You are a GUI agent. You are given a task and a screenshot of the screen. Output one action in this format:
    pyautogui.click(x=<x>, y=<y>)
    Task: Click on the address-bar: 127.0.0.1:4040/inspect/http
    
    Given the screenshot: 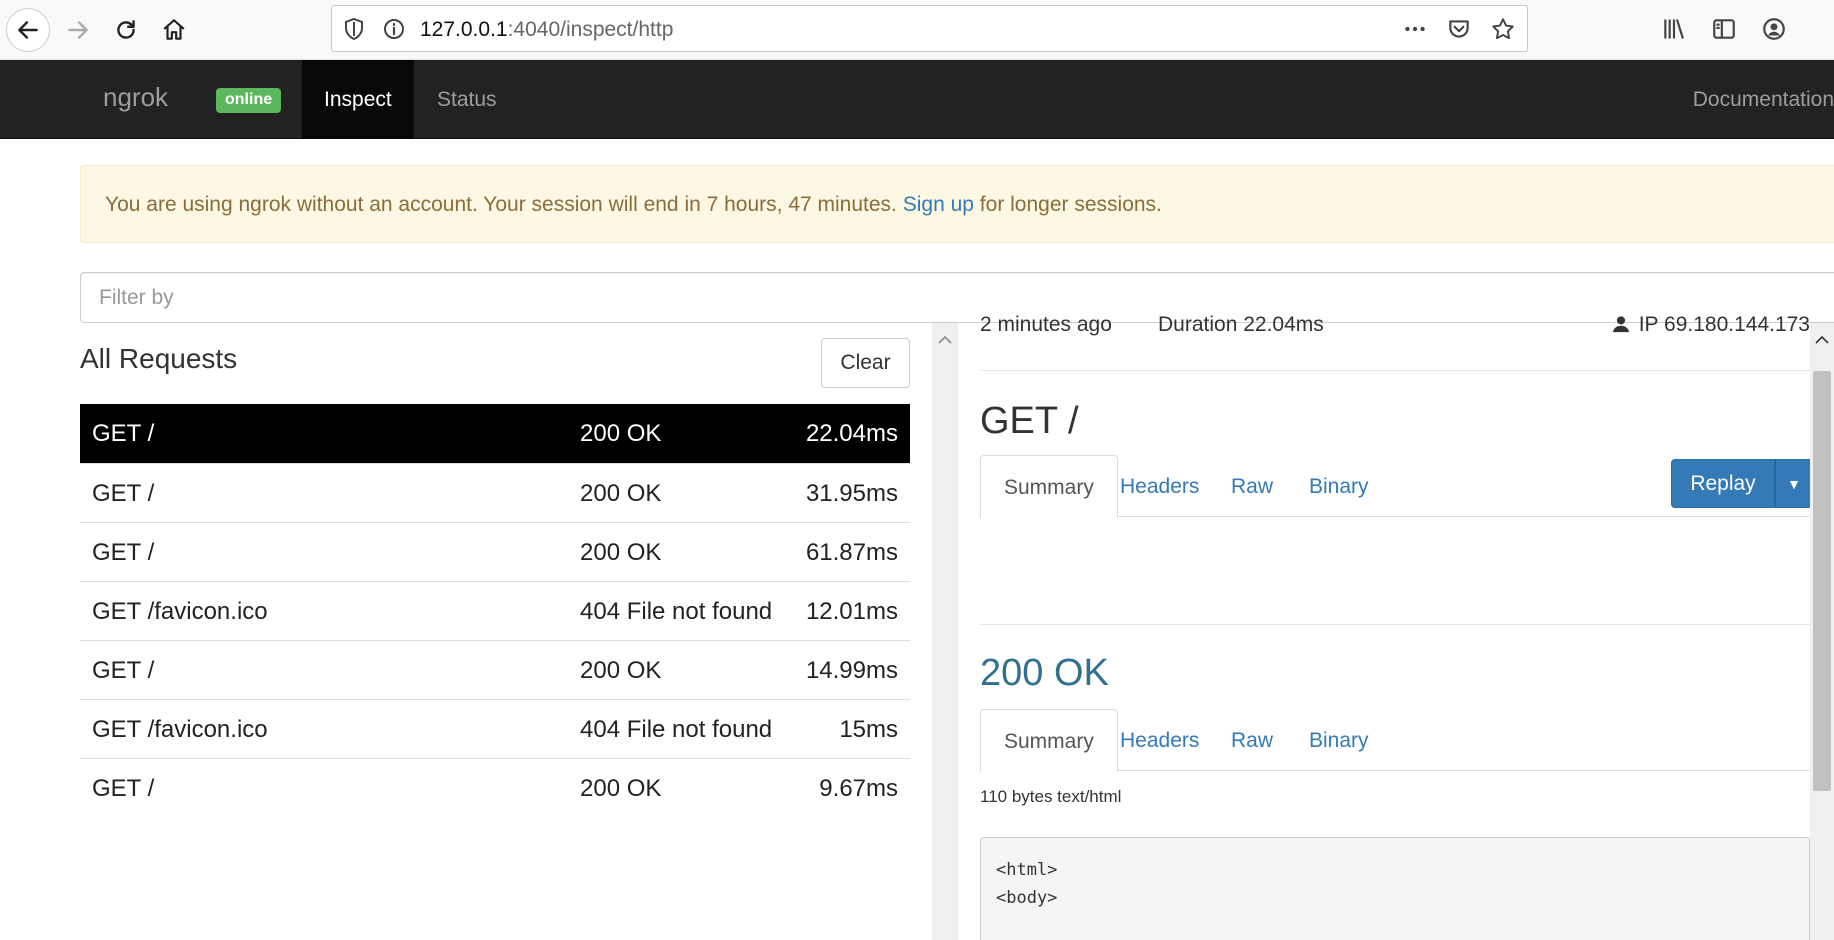 What is the action you would take?
    pyautogui.click(x=929, y=28)
    